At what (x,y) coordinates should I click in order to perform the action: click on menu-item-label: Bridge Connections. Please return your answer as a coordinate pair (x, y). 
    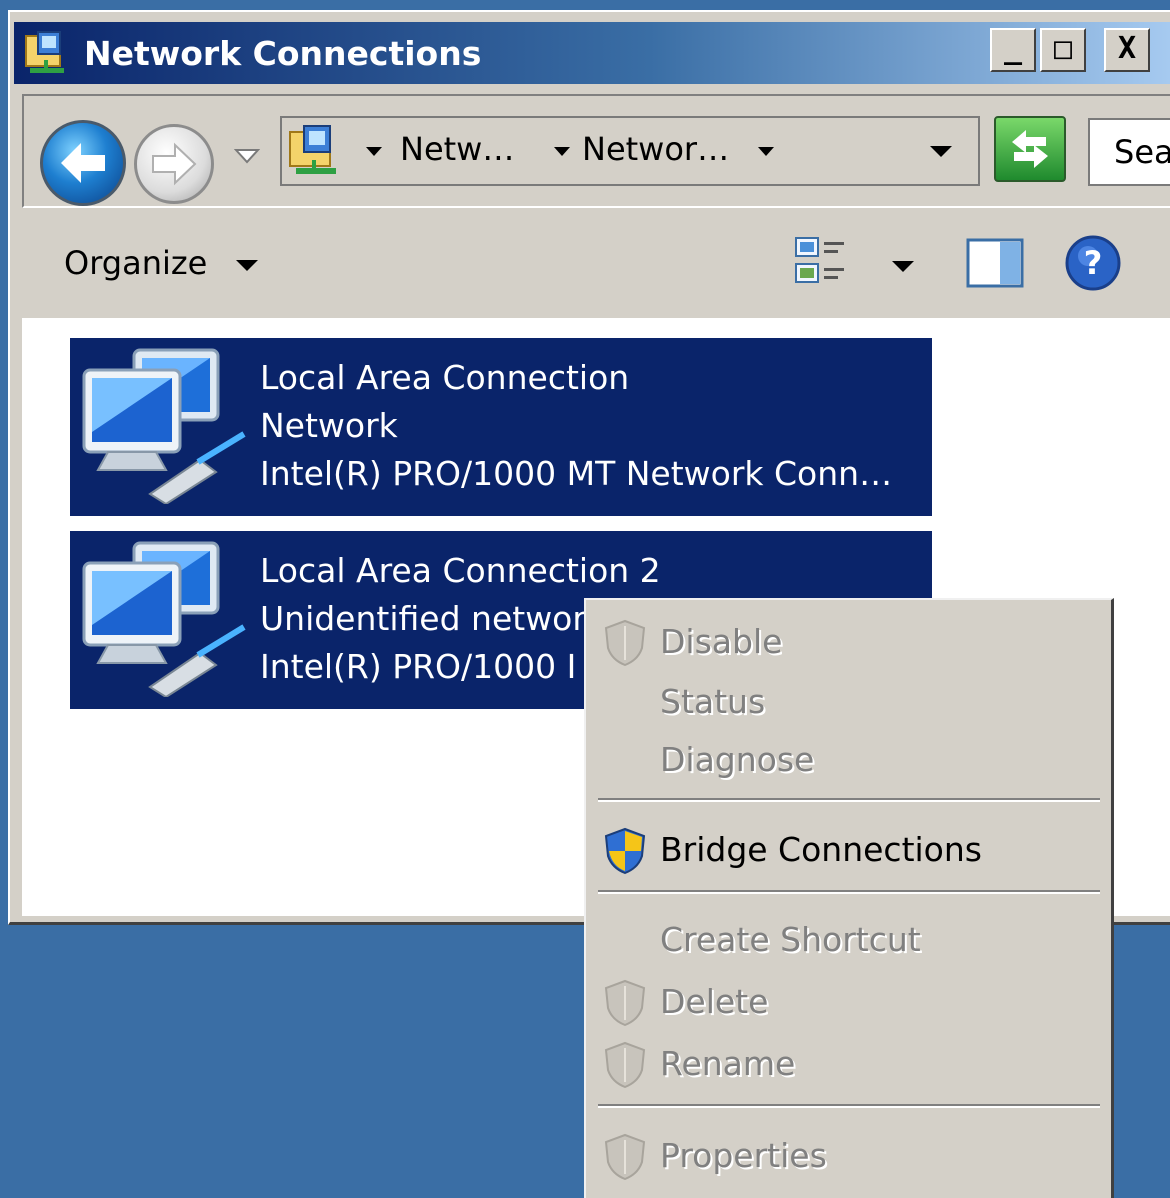
    Looking at the image, I should click on (821, 849).